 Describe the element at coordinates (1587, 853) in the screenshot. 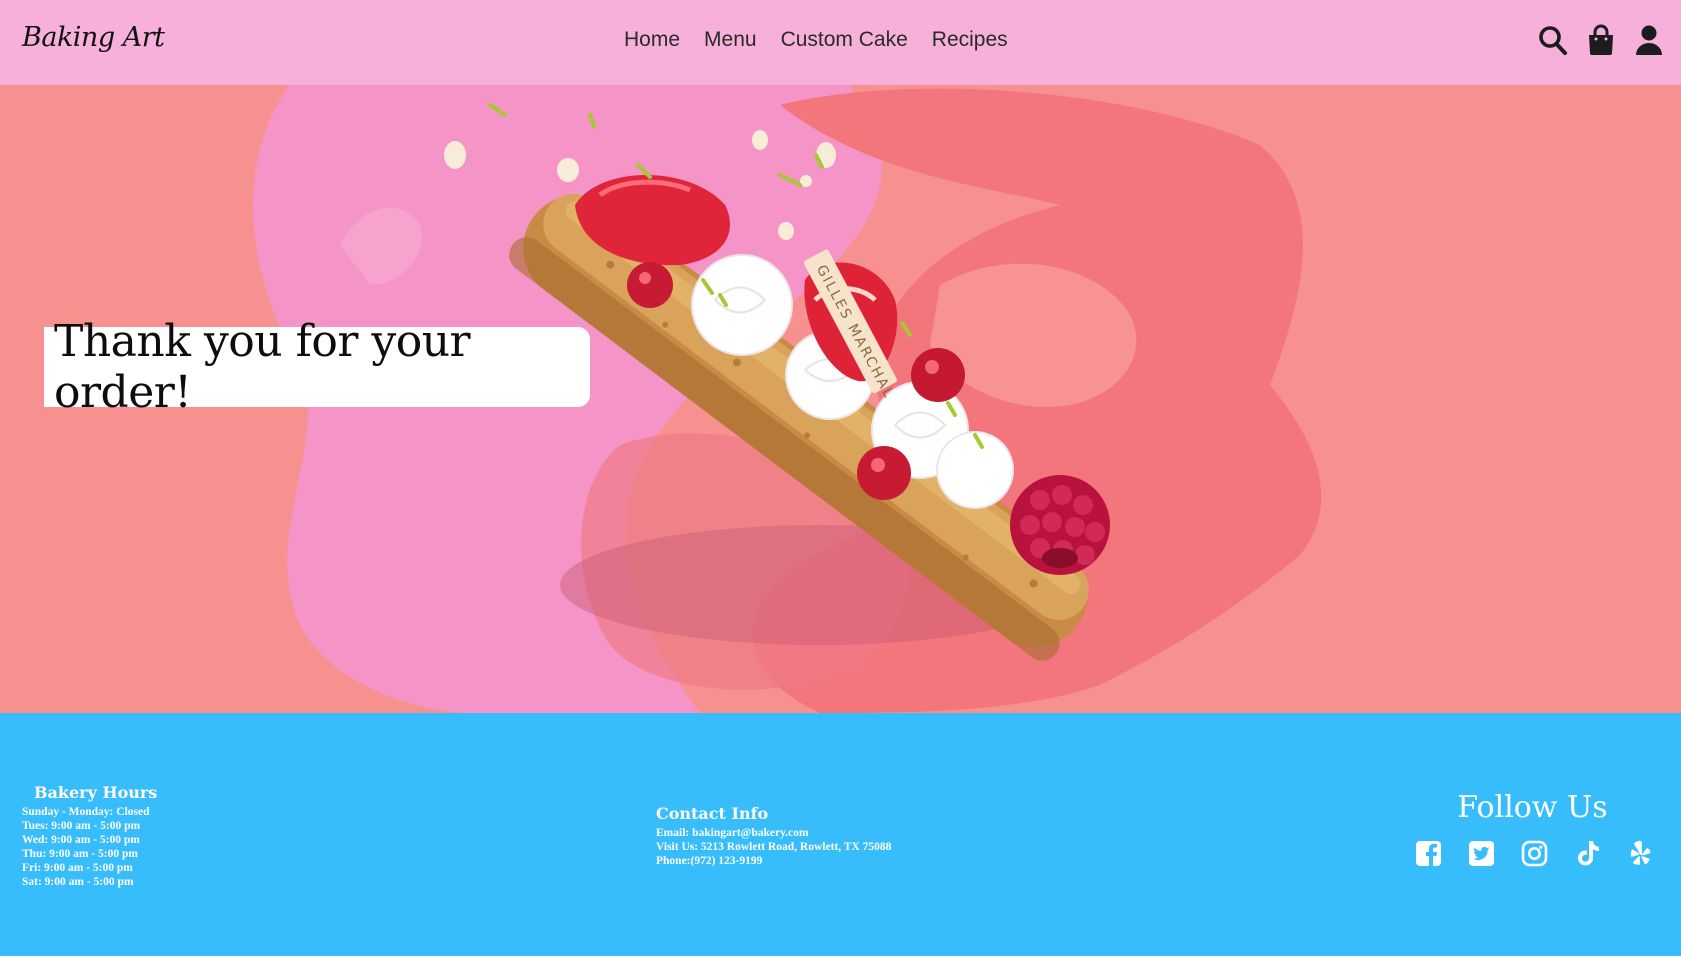

I see `tiktok-icon` at that location.